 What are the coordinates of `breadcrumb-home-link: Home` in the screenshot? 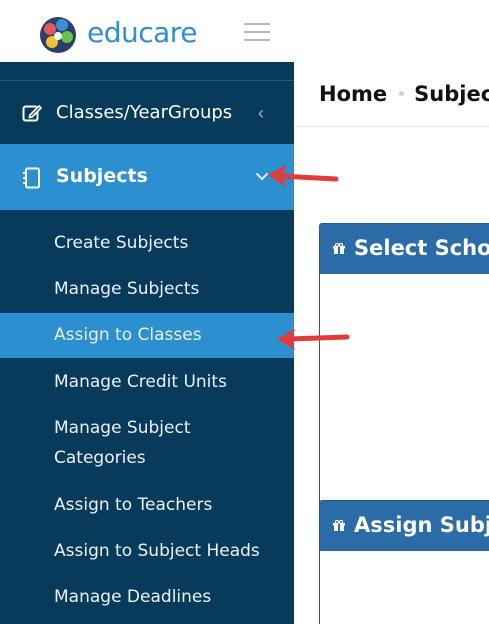 It's located at (353, 94).